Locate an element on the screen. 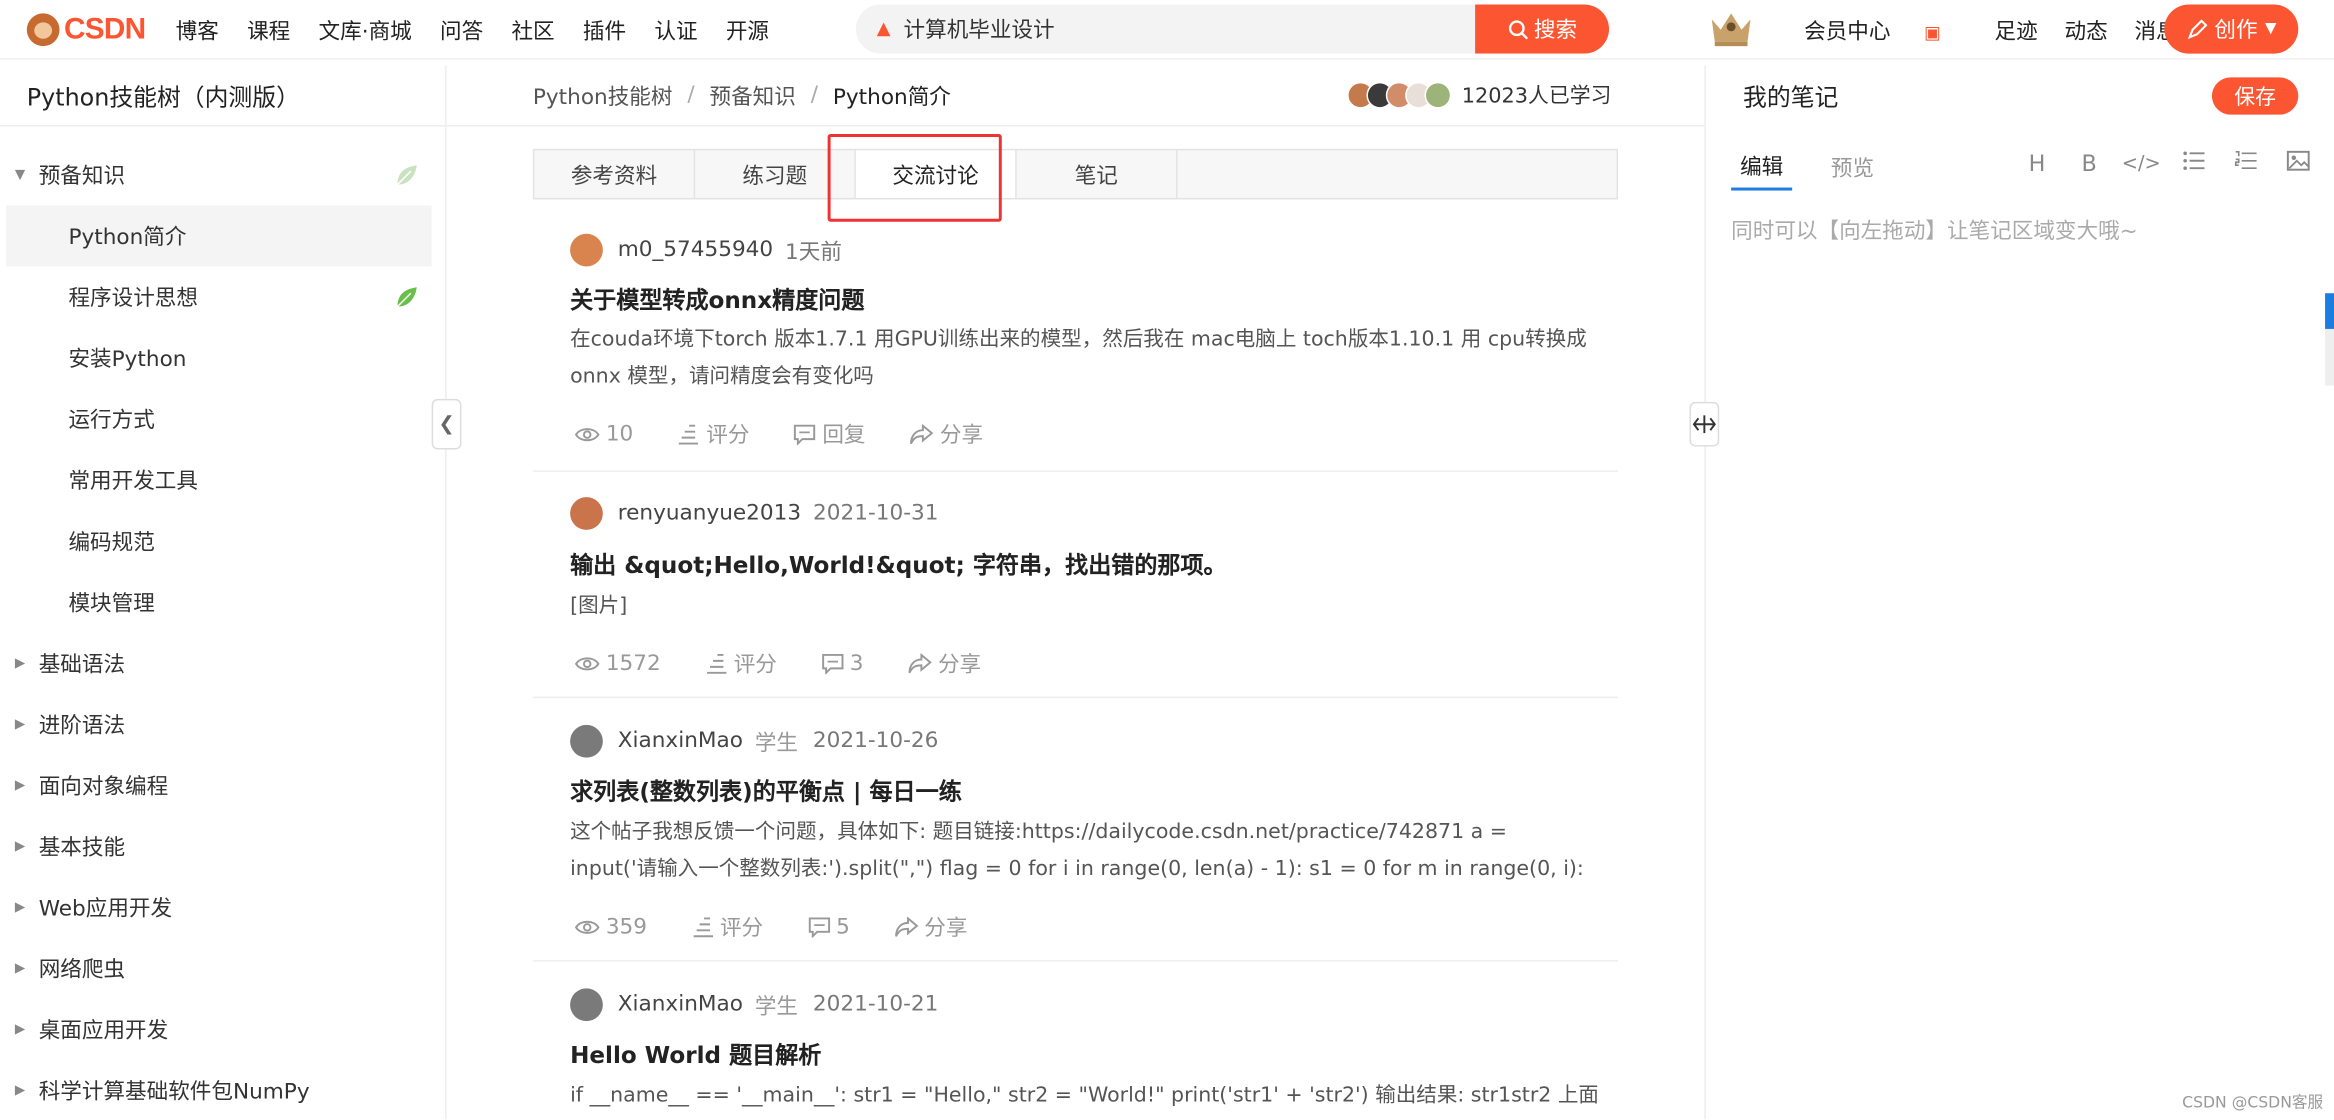 Image resolution: width=2334 pixels, height=1120 pixels. notes-title: 我的笔记 is located at coordinates (1791, 97).